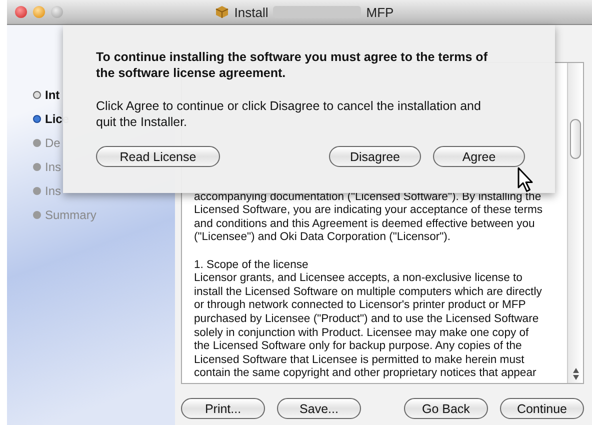 The image size is (592, 425). I want to click on license-text-line: accompanying documentation ("Licensed Software"). By installing the, so click(368, 197).